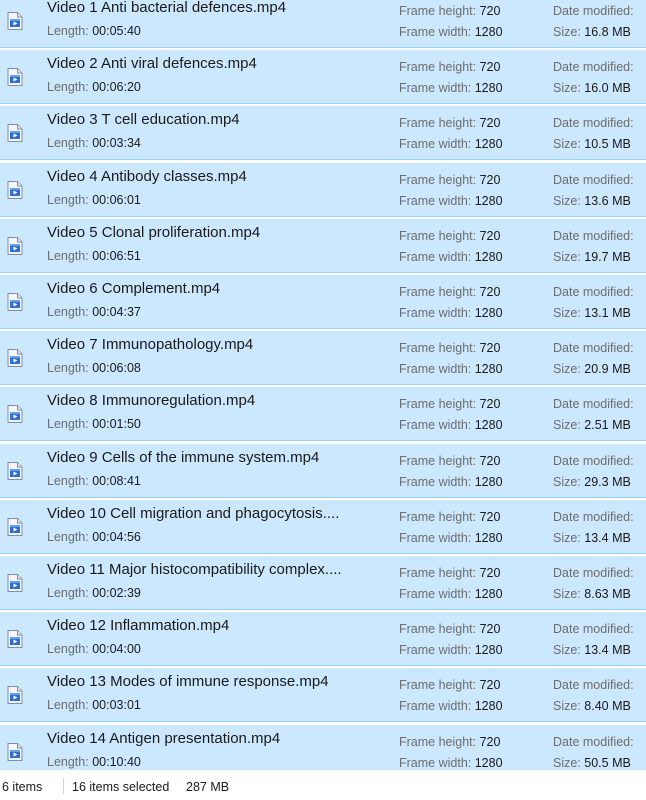 This screenshot has width=646, height=800. Describe the element at coordinates (607, 200) in the screenshot. I see `size-value: 13.6 MB` at that location.